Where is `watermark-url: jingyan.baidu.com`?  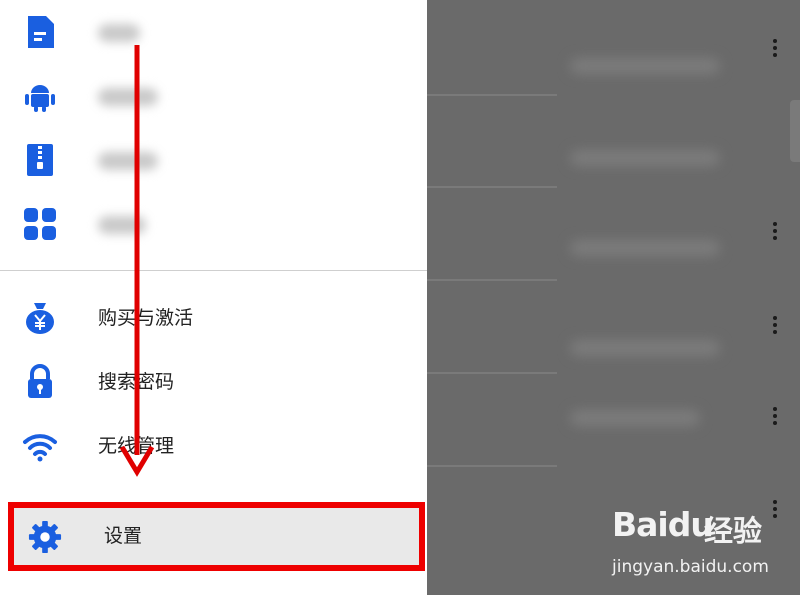 watermark-url: jingyan.baidu.com is located at coordinates (690, 567).